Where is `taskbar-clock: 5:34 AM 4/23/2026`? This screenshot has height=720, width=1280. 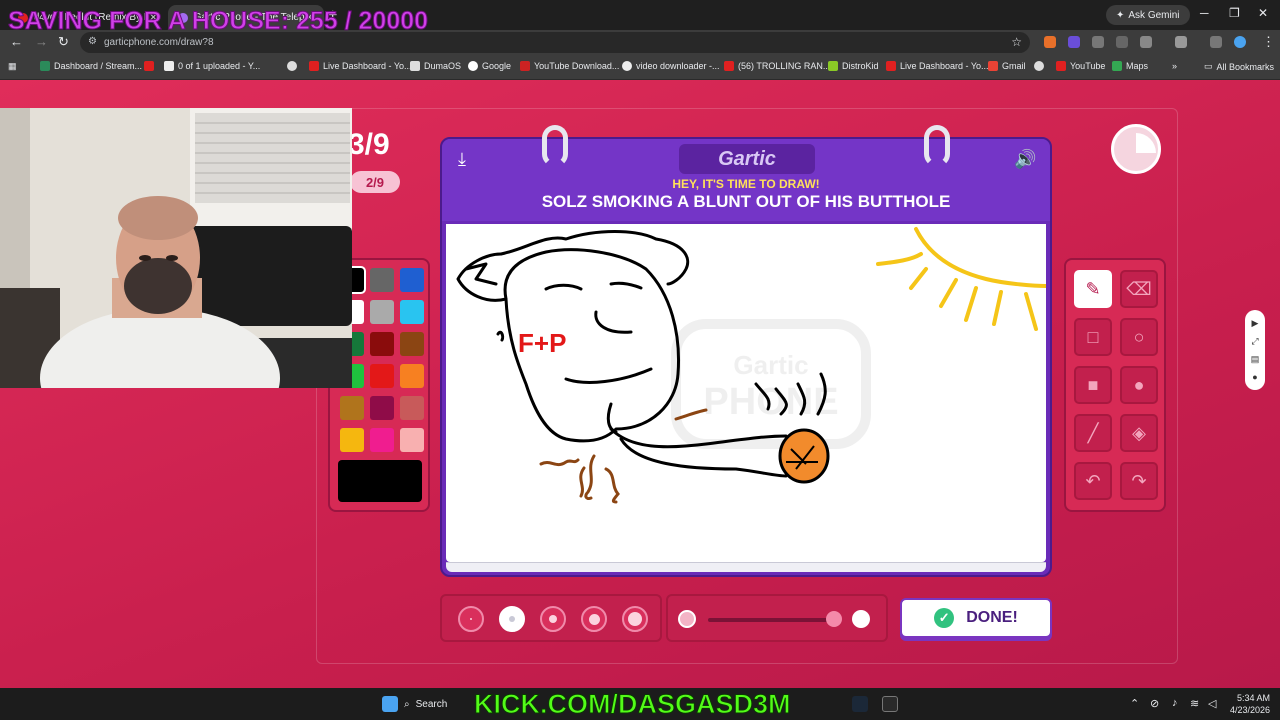 taskbar-clock: 5:34 AM 4/23/2026 is located at coordinates (1246, 704).